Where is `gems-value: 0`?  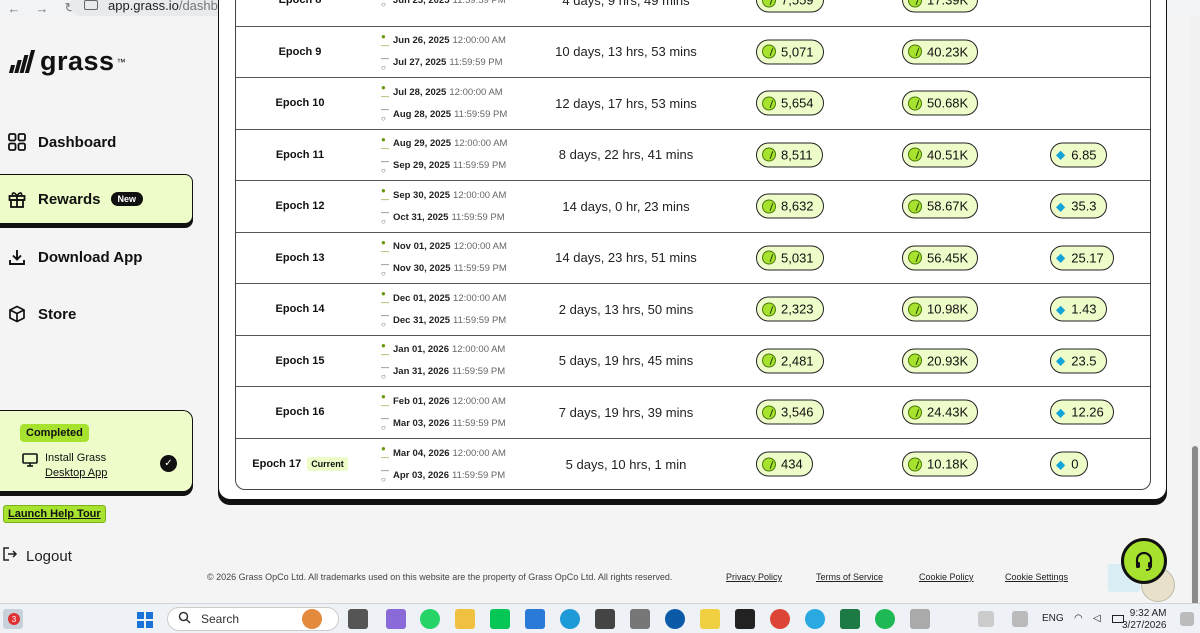 gems-value: 0 is located at coordinates (1075, 464).